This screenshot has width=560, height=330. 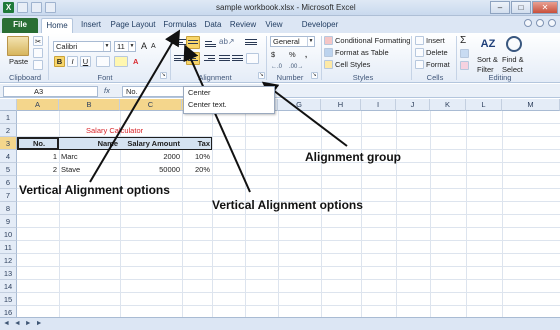 What do you see at coordinates (213, 25) in the screenshot?
I see `tab-data: Data` at bounding box center [213, 25].